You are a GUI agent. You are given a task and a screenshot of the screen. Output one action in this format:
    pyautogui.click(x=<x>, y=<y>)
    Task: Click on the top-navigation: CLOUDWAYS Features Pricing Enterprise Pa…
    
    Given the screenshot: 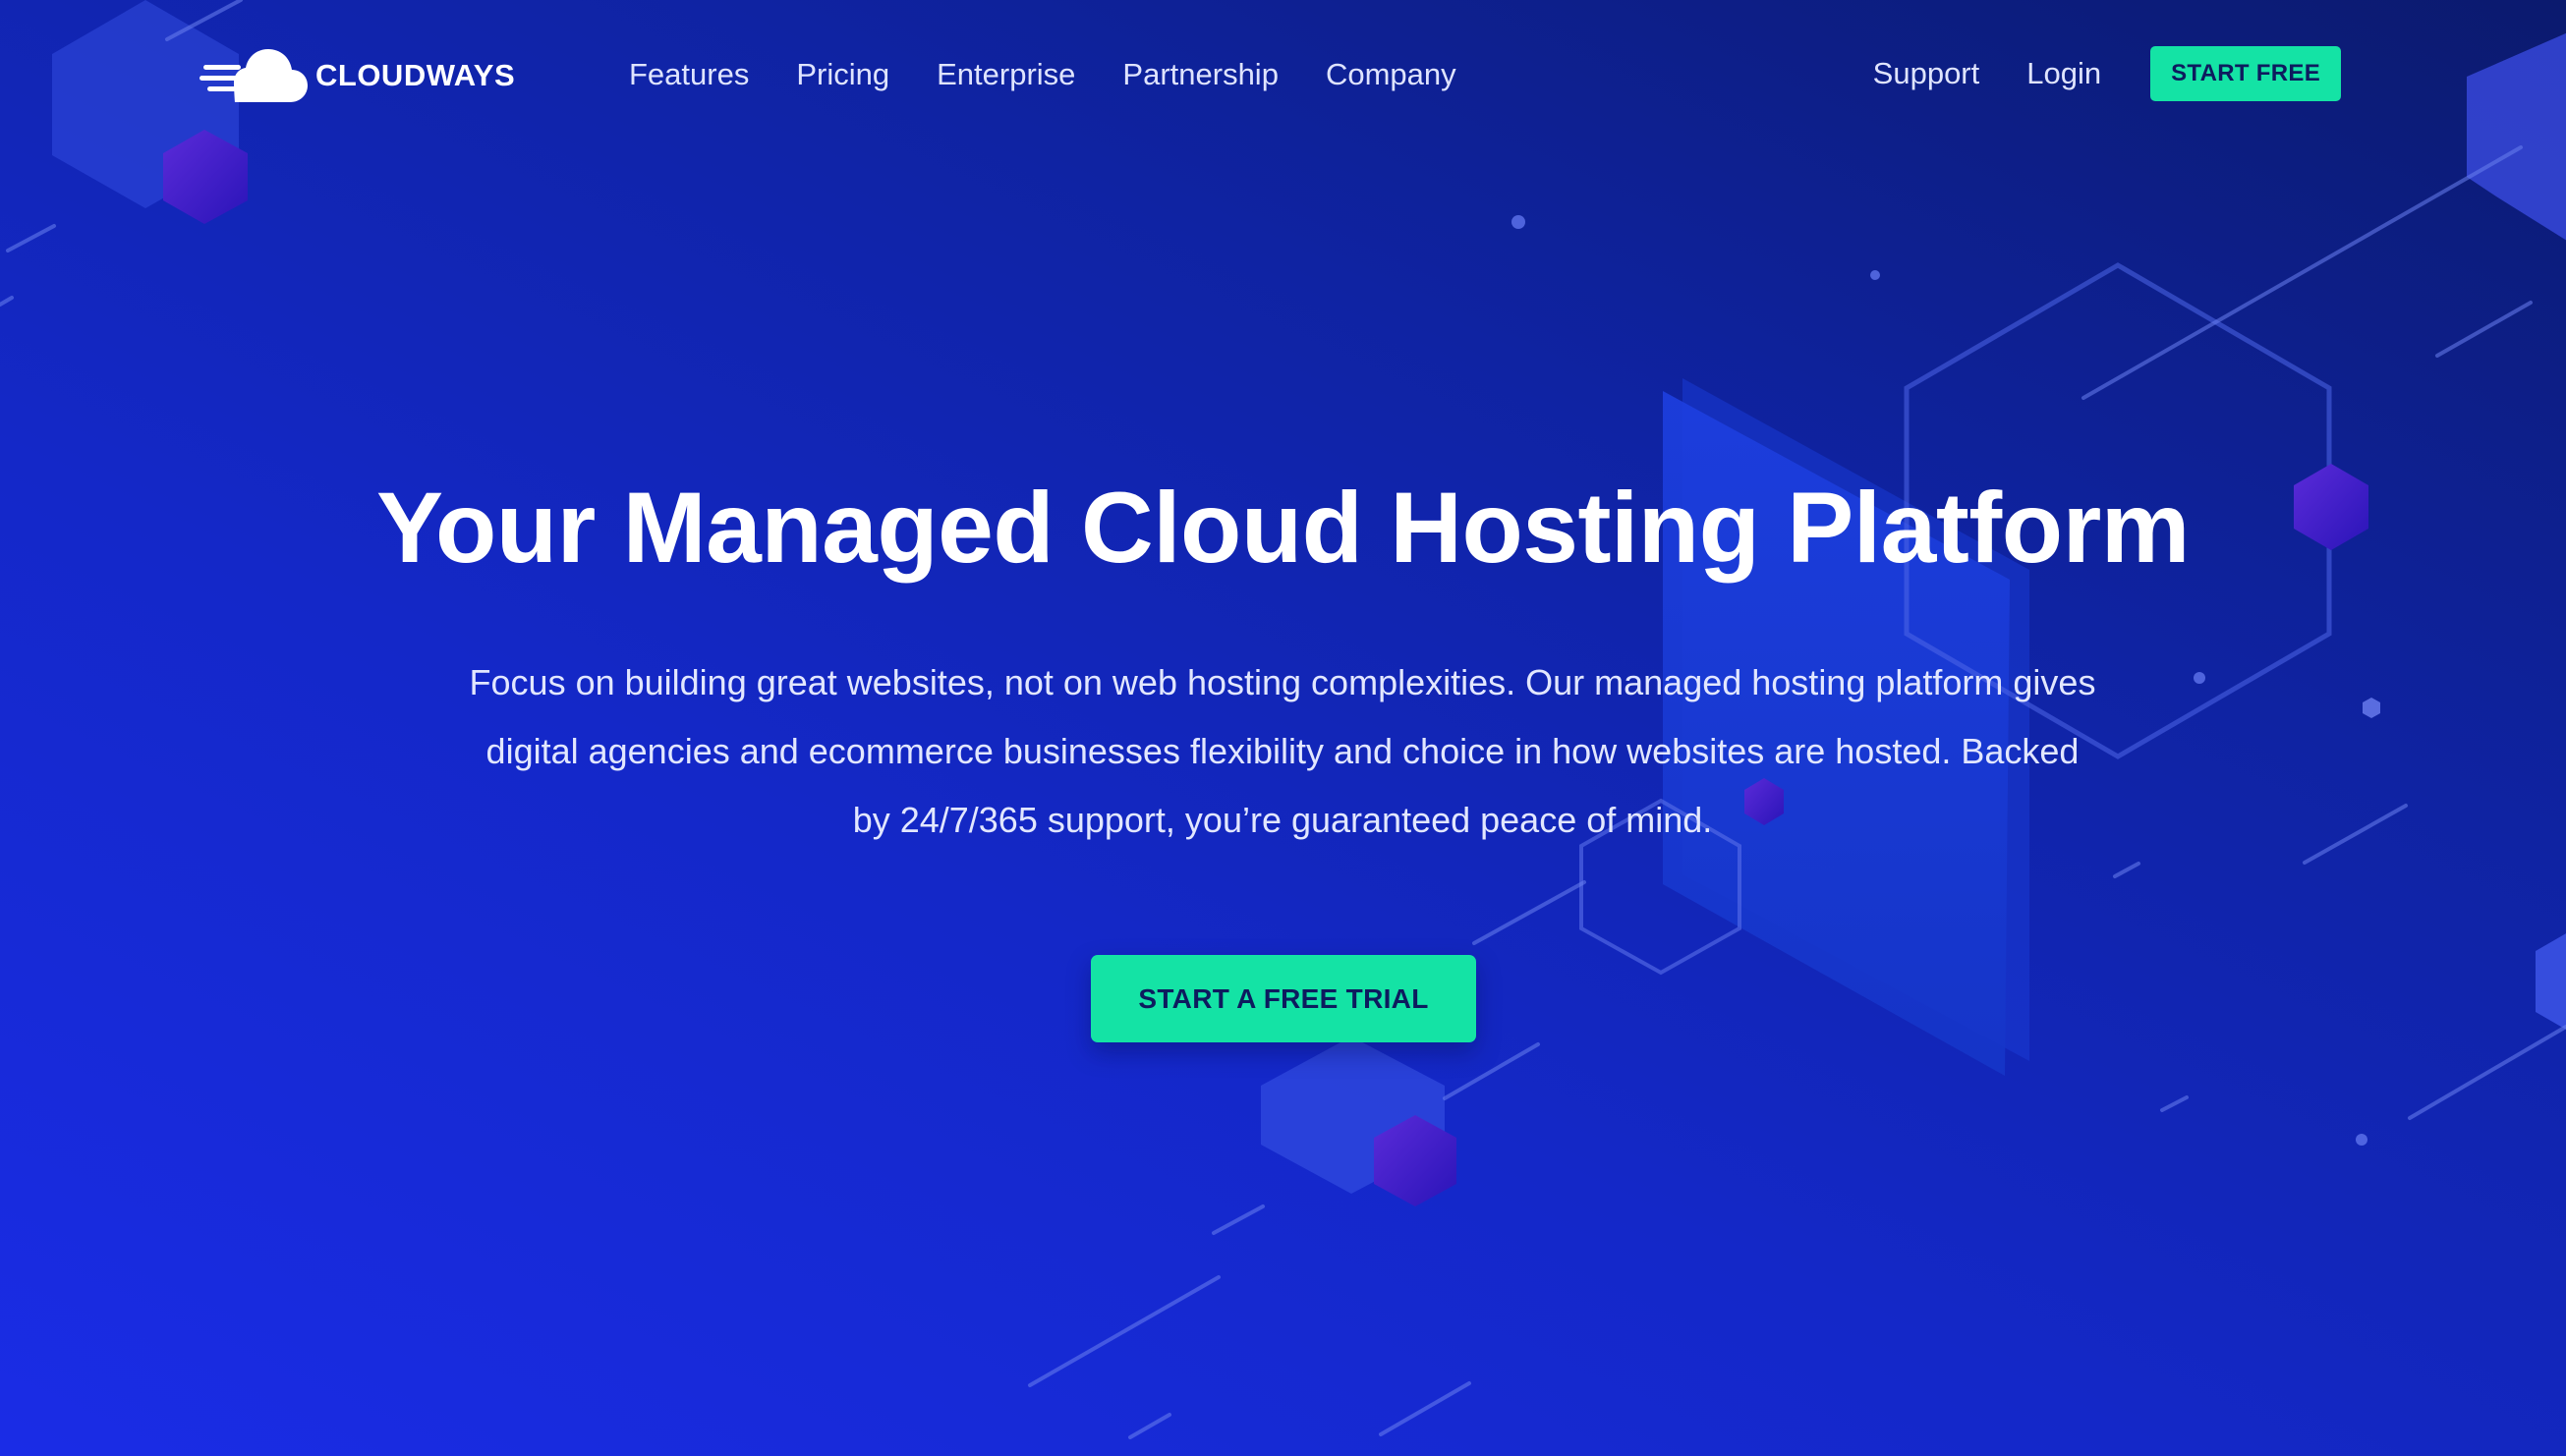 What is the action you would take?
    pyautogui.click(x=1283, y=73)
    